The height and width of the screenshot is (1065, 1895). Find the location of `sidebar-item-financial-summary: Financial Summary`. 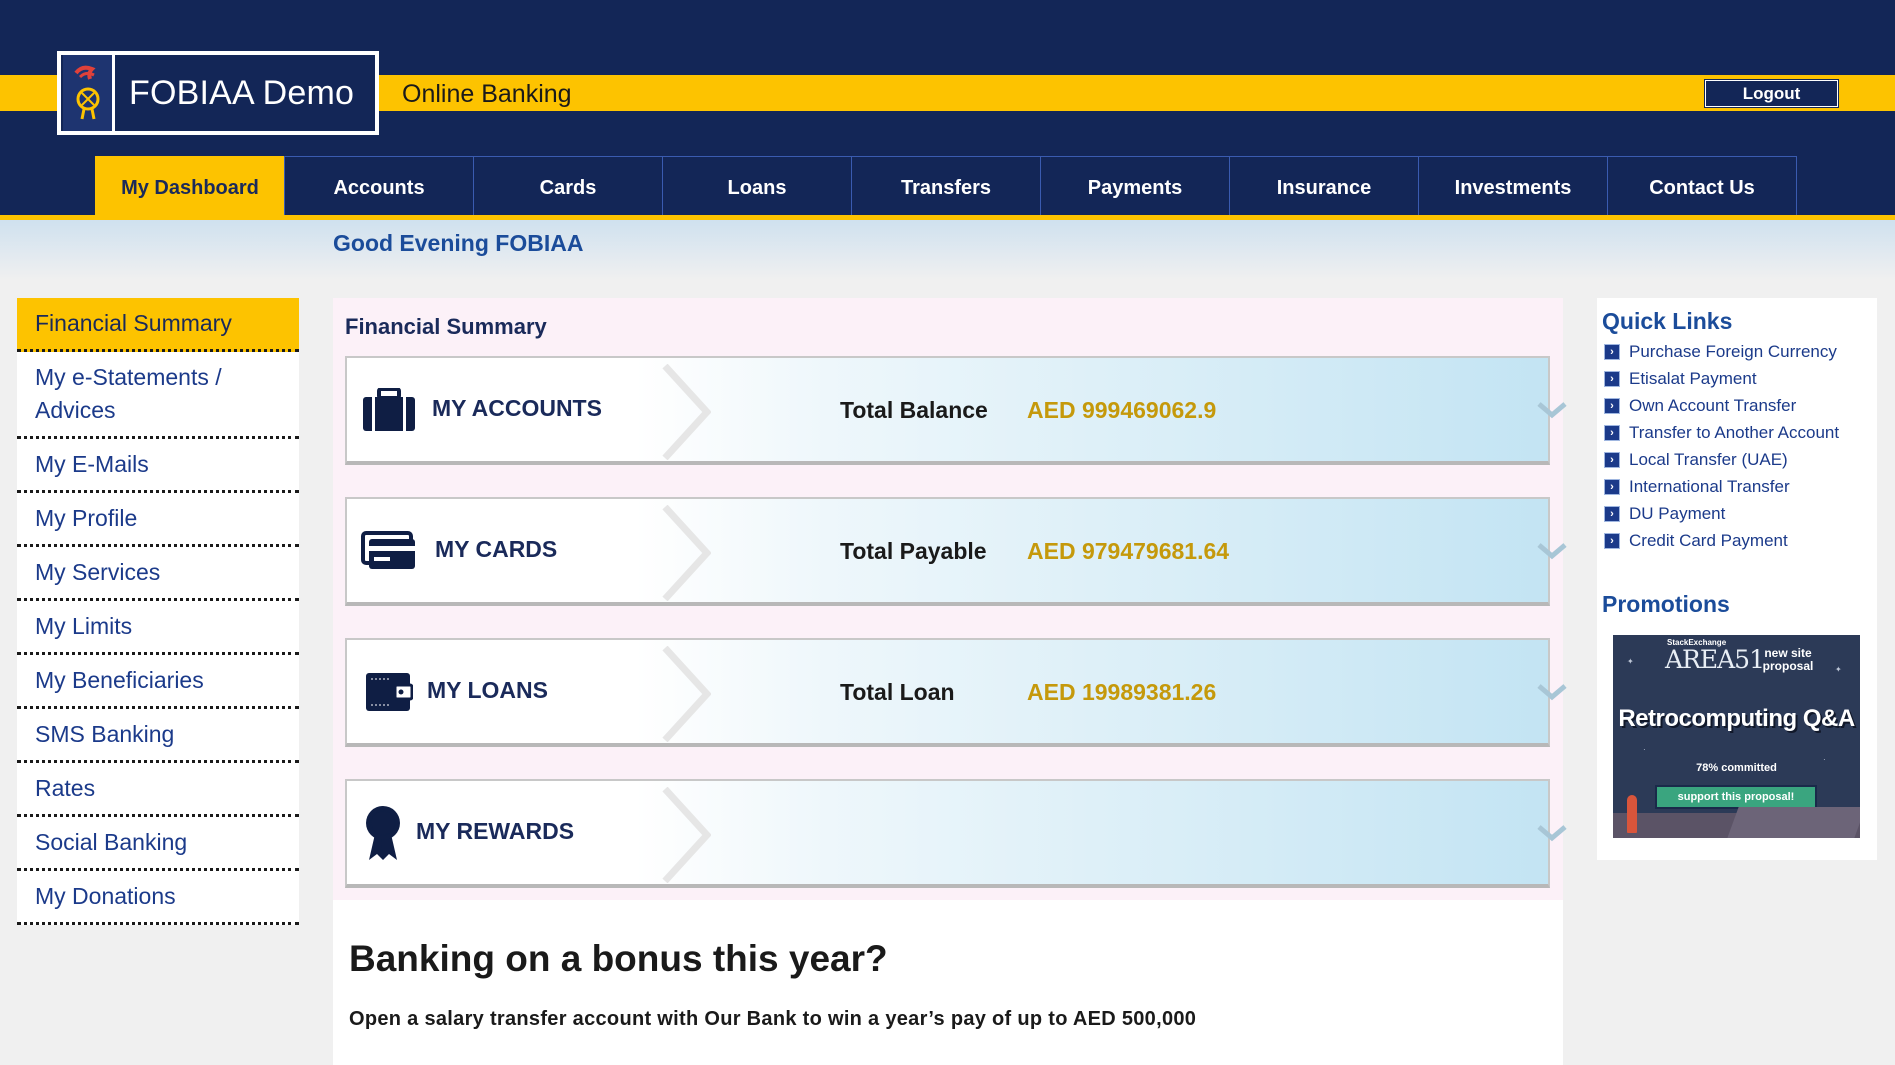

sidebar-item-financial-summary: Financial Summary is located at coordinates (158, 325).